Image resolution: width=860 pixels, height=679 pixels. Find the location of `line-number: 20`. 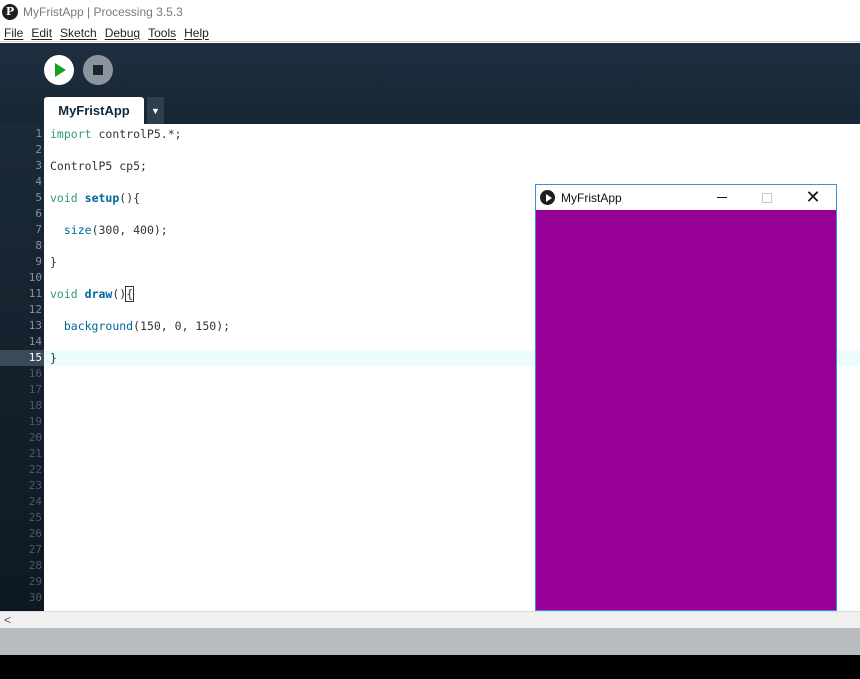

line-number: 20 is located at coordinates (35, 437).